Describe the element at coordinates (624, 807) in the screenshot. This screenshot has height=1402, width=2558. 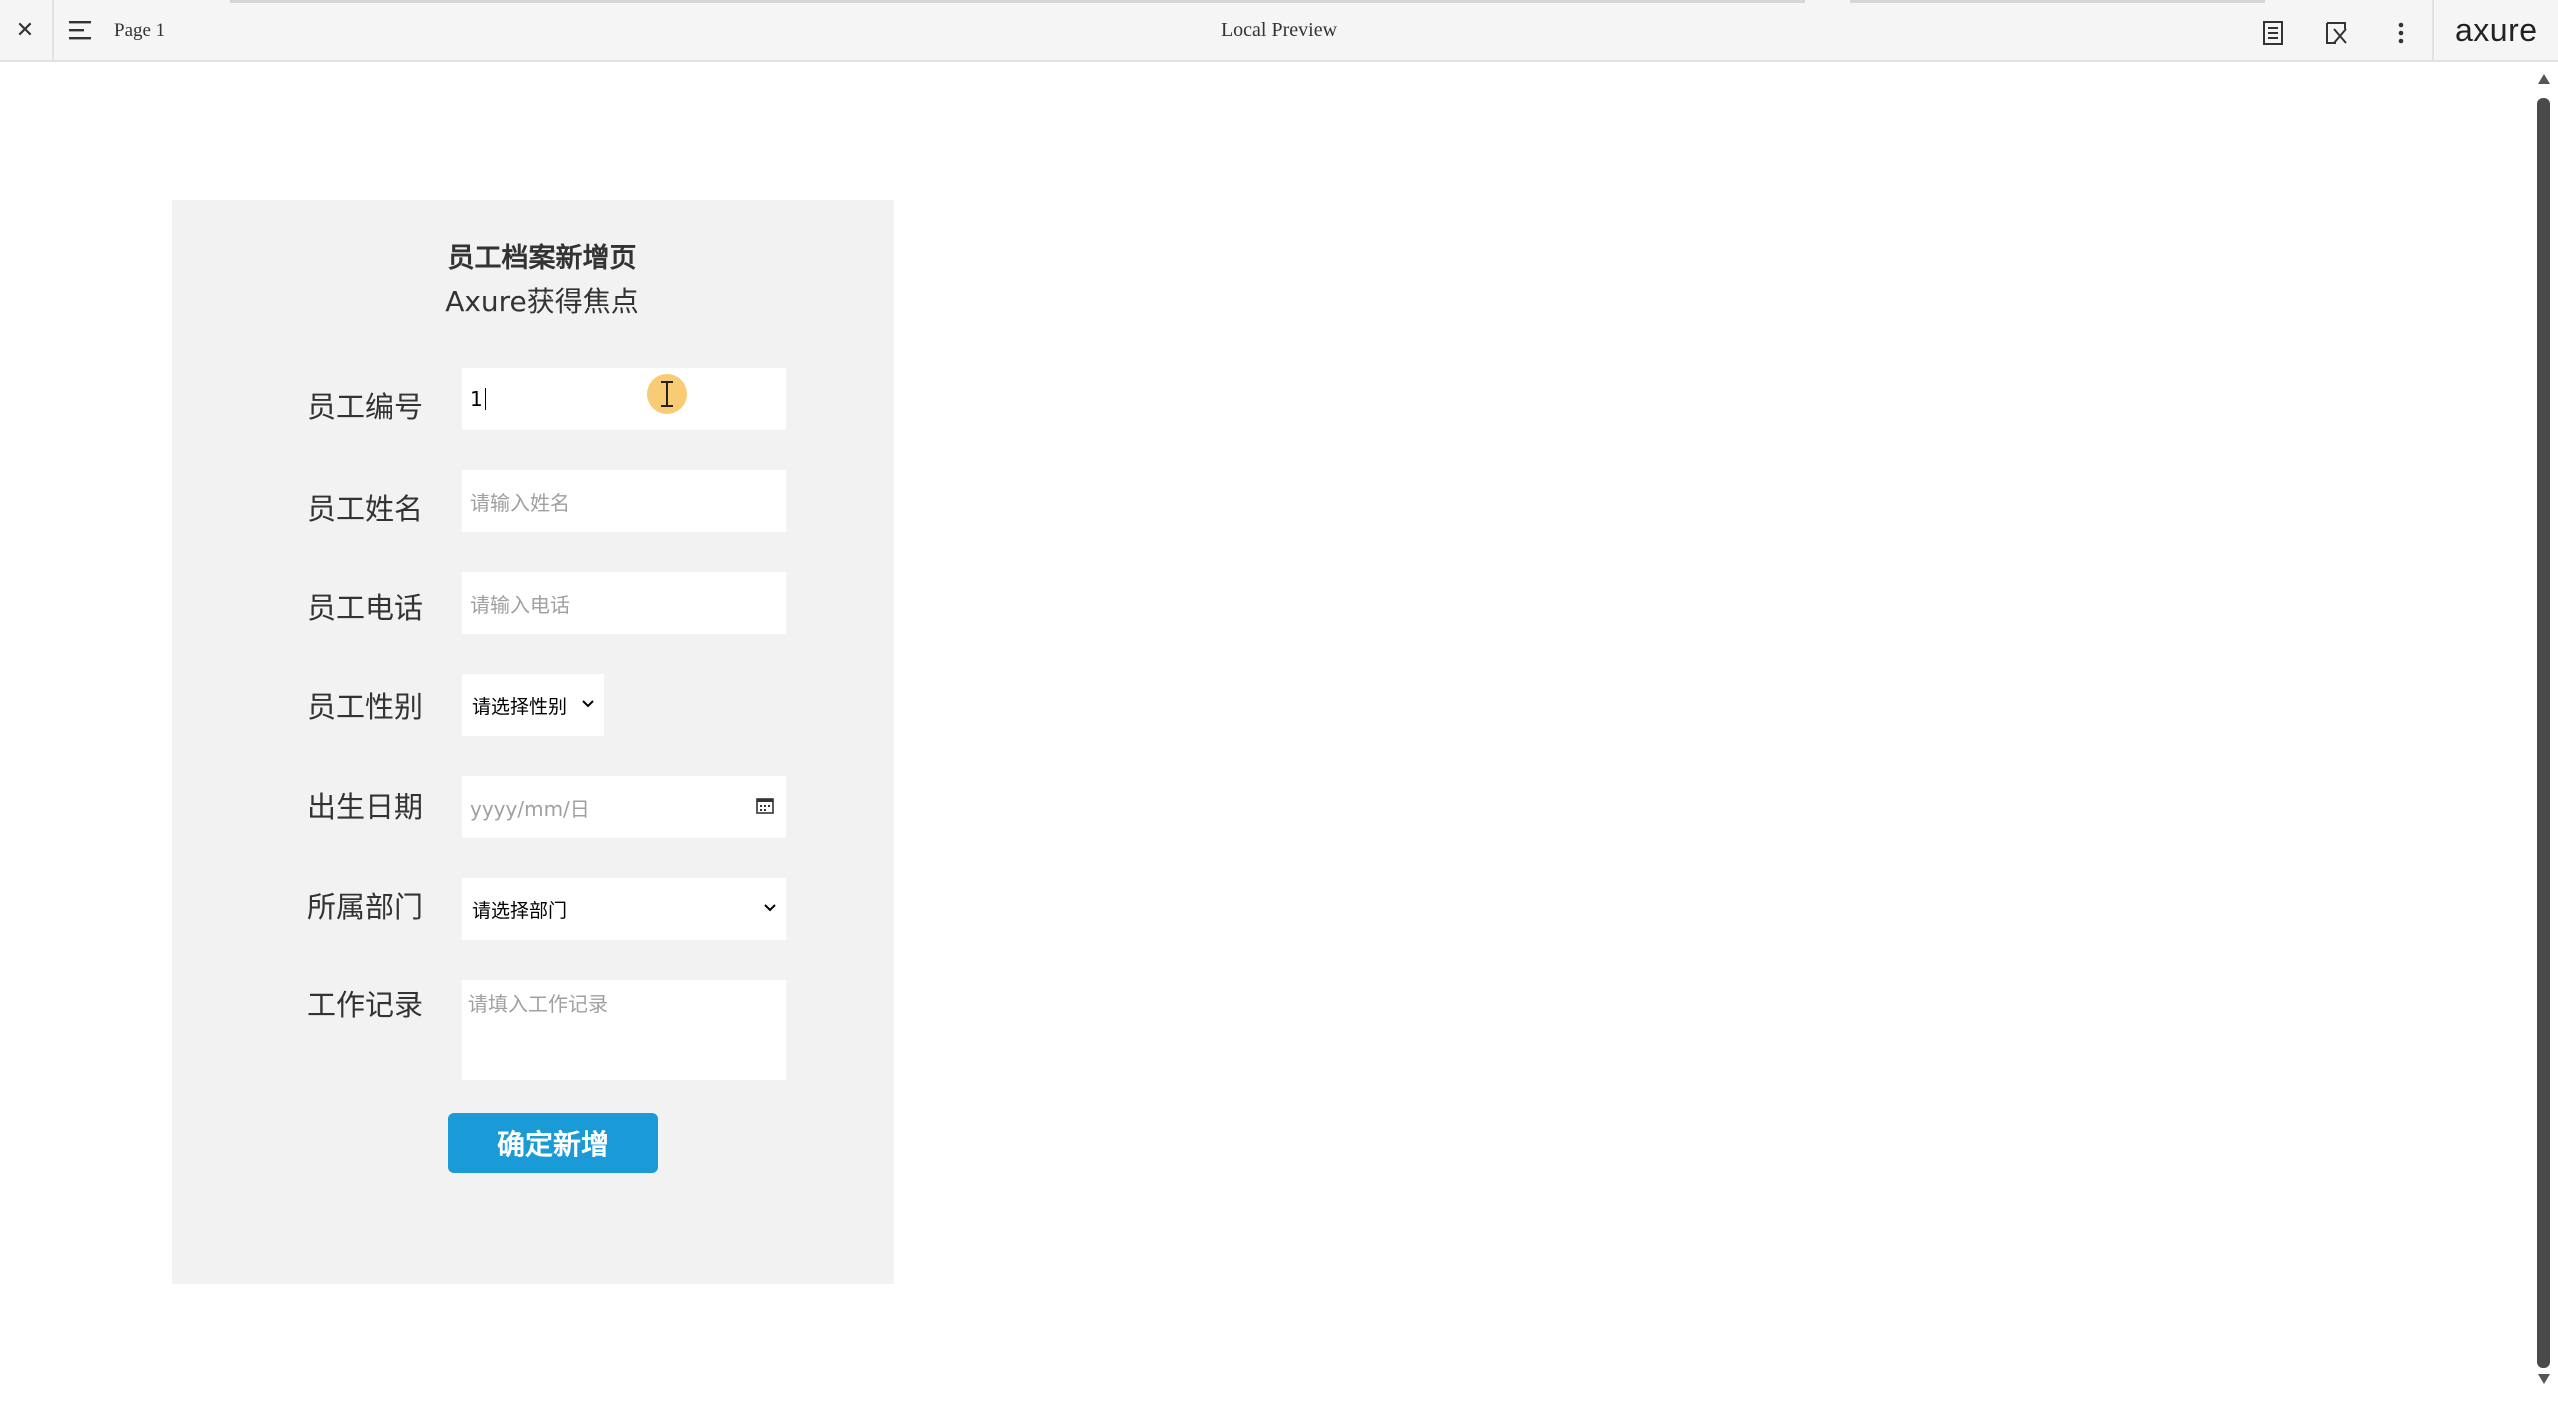
I see `birth-date-input: yyyy/mm/日` at that location.